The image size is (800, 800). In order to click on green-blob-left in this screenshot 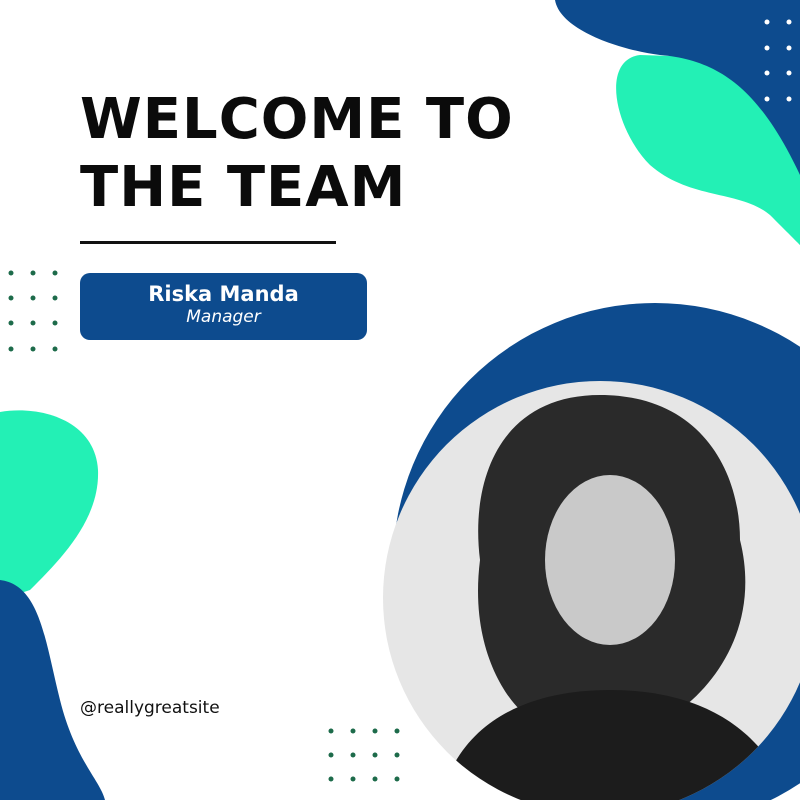, I will do `click(49, 505)`.